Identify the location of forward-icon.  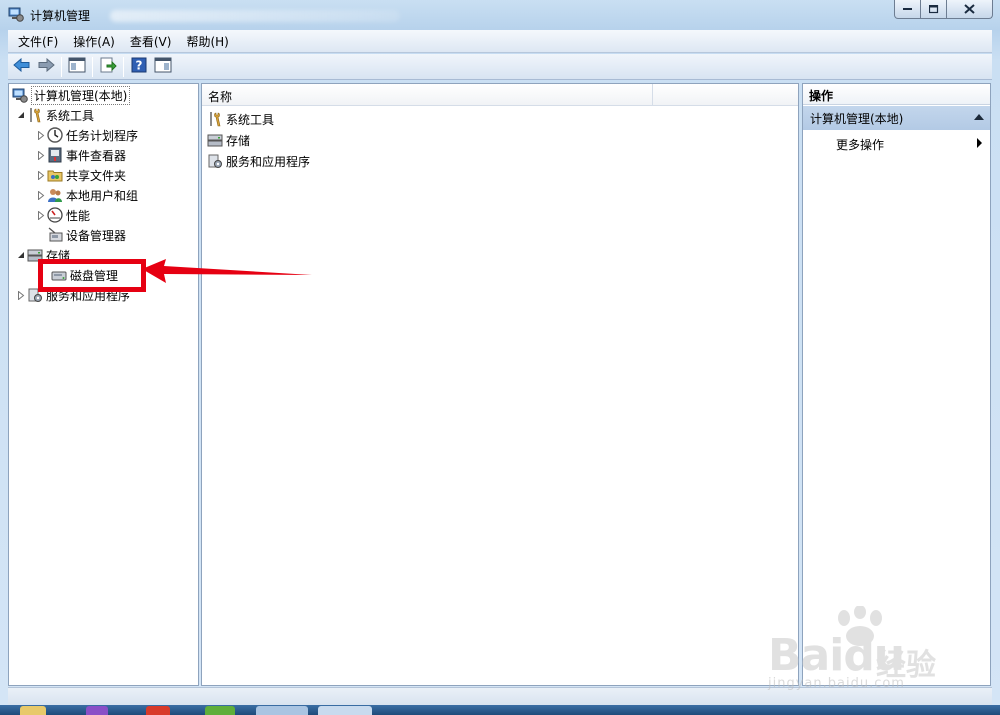
(46, 66).